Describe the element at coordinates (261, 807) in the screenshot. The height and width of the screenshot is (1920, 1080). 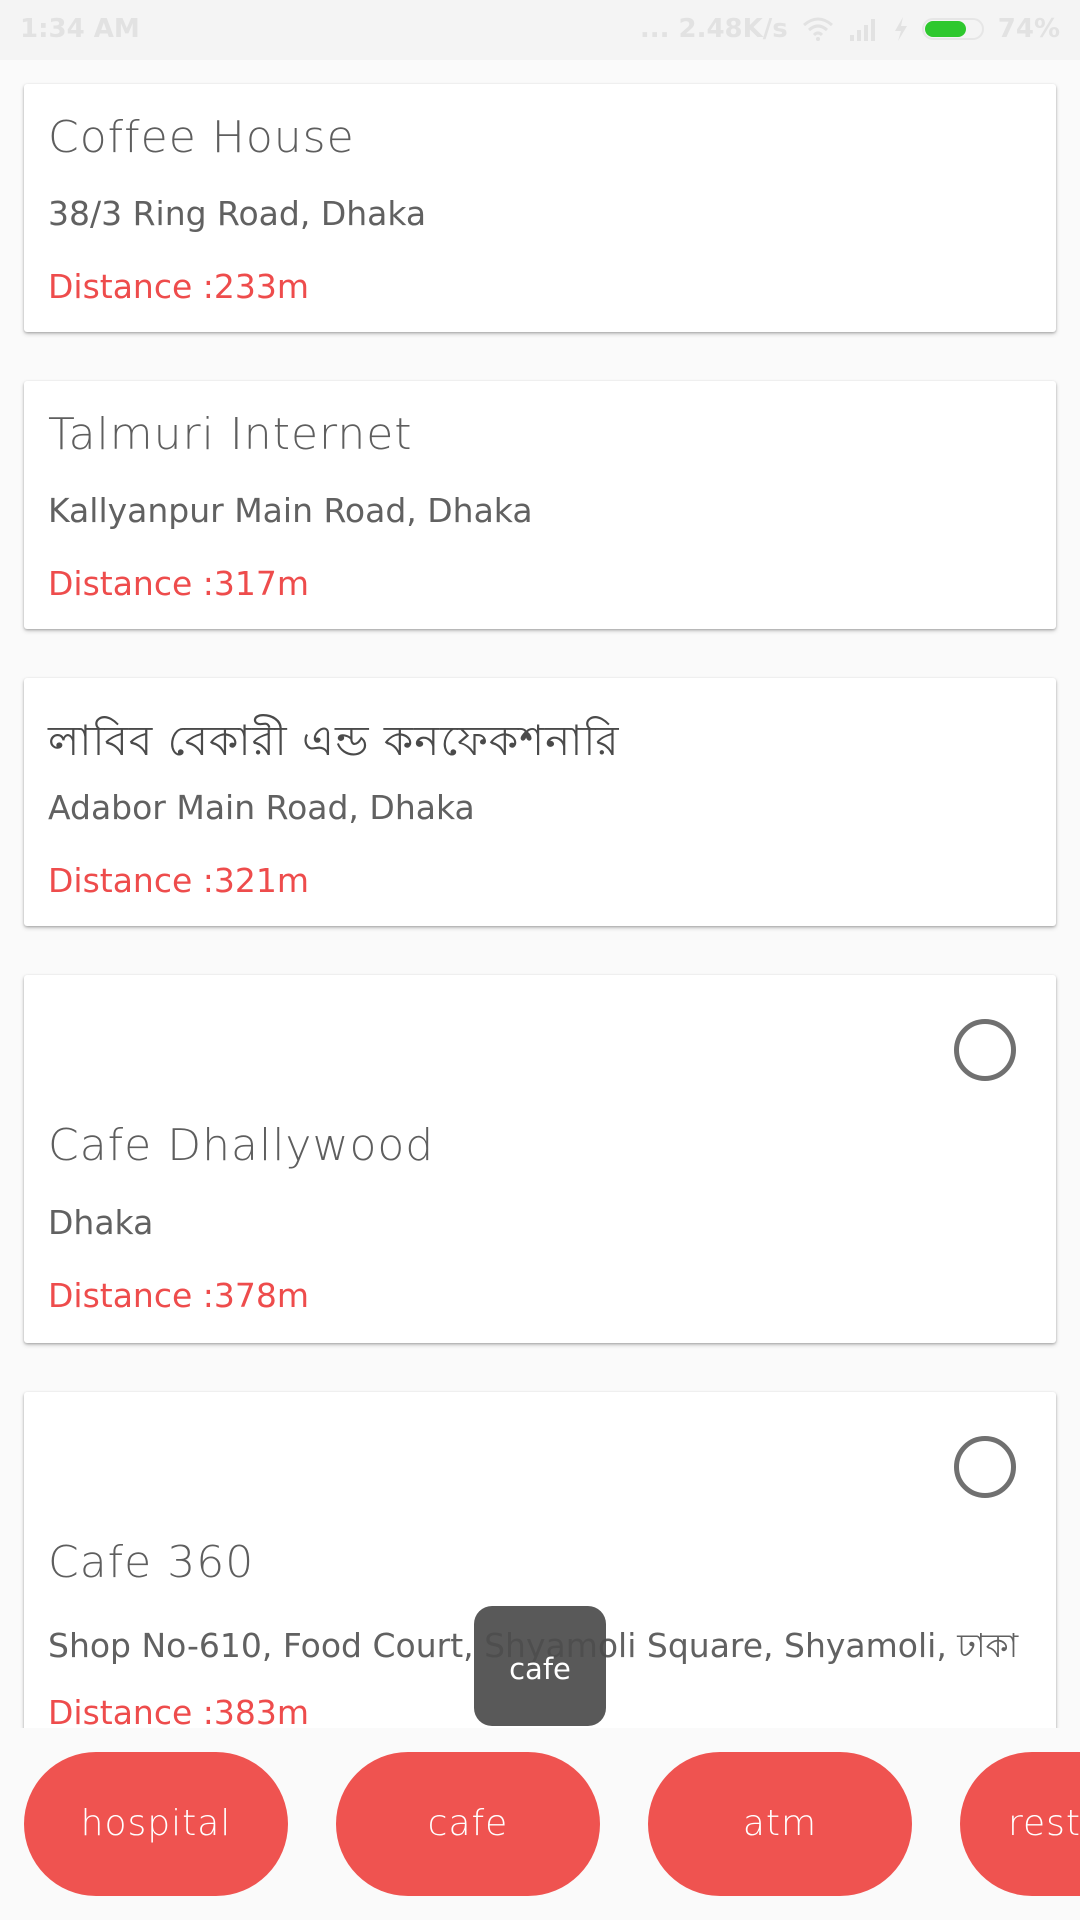
I see `place-address: Adabor Main Road, Dhaka` at that location.